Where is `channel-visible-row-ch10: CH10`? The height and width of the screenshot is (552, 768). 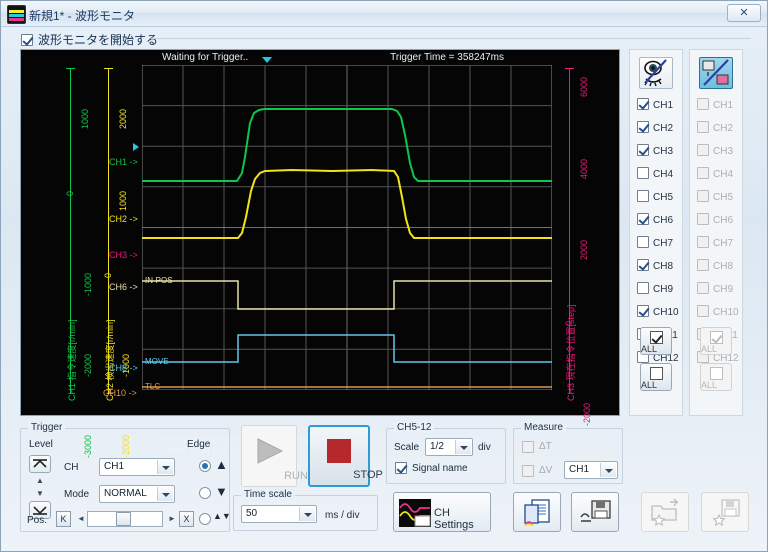 channel-visible-row-ch10: CH10 is located at coordinates (658, 312).